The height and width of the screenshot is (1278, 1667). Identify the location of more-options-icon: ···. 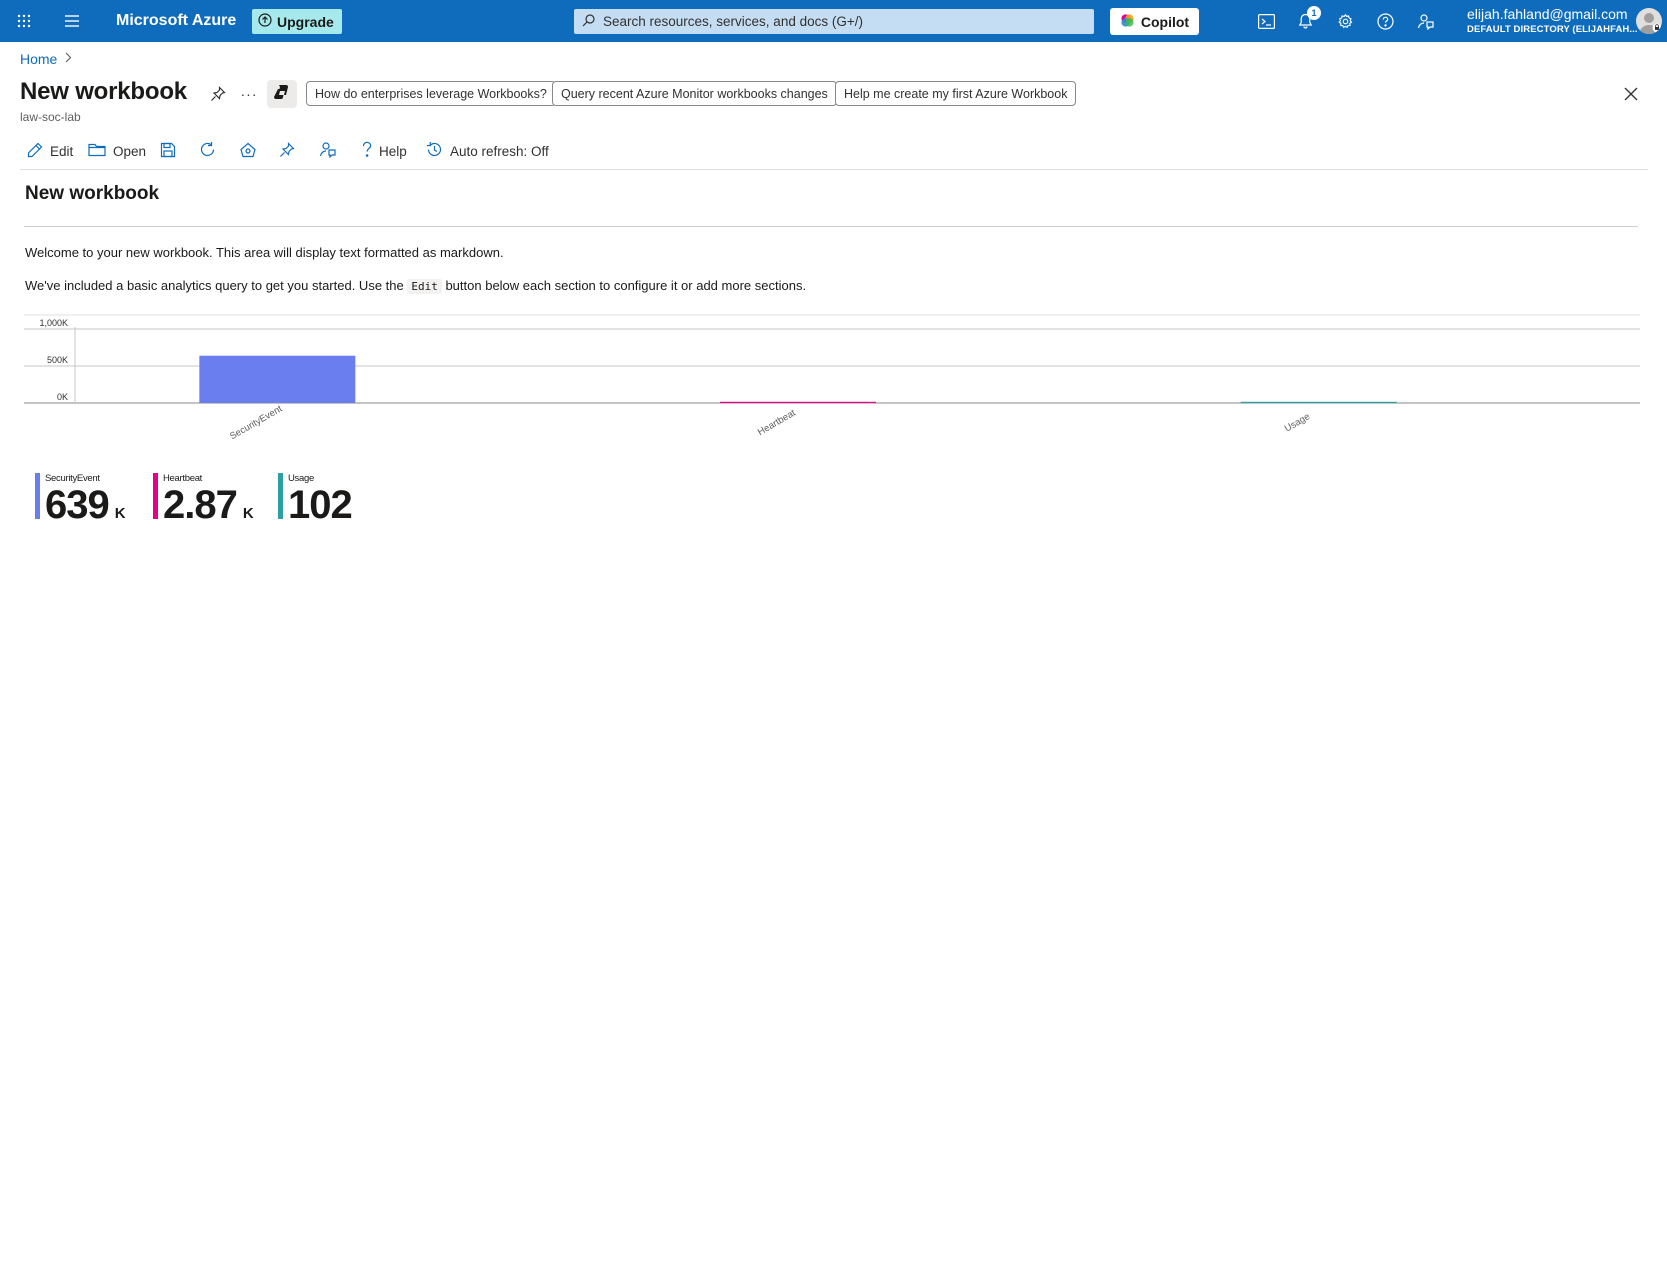
(249, 94).